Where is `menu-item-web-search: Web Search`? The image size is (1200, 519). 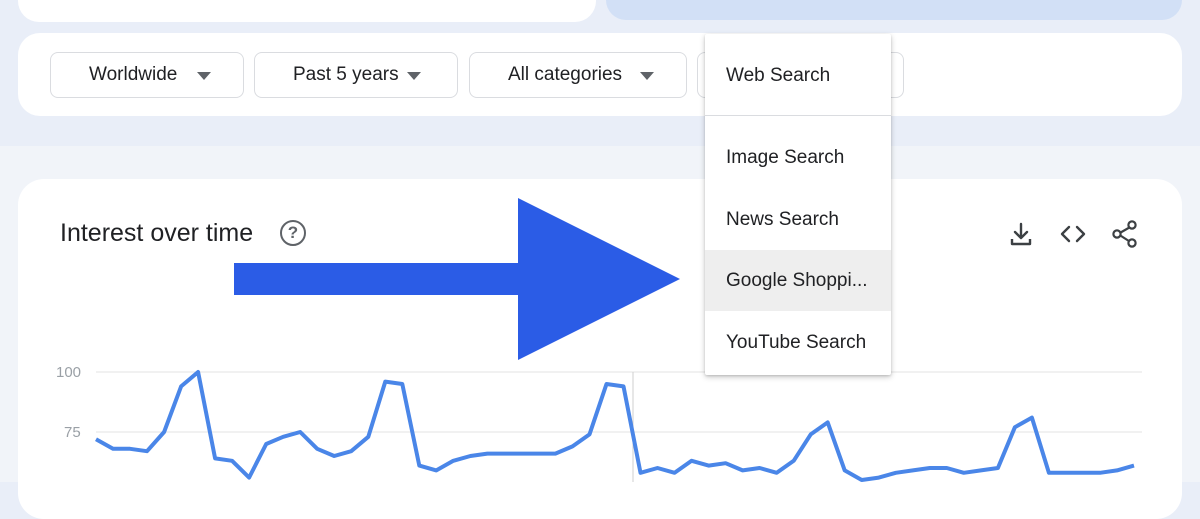 menu-item-web-search: Web Search is located at coordinates (798, 75).